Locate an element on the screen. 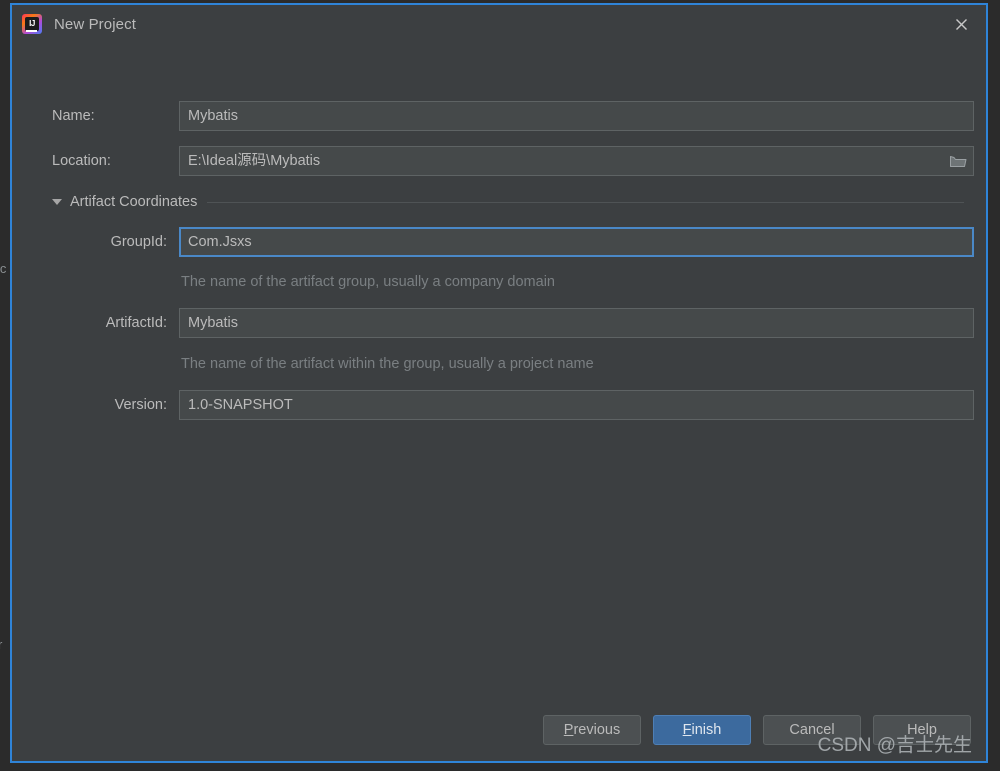 The width and height of the screenshot is (1000, 771). groupid-label: GroupId: is located at coordinates (138, 242).